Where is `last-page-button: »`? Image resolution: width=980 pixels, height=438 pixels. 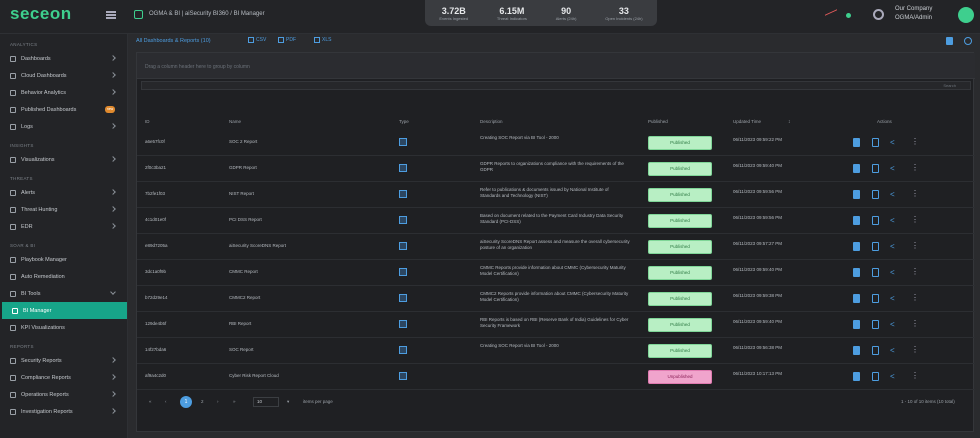
last-page-button: » is located at coordinates (234, 401).